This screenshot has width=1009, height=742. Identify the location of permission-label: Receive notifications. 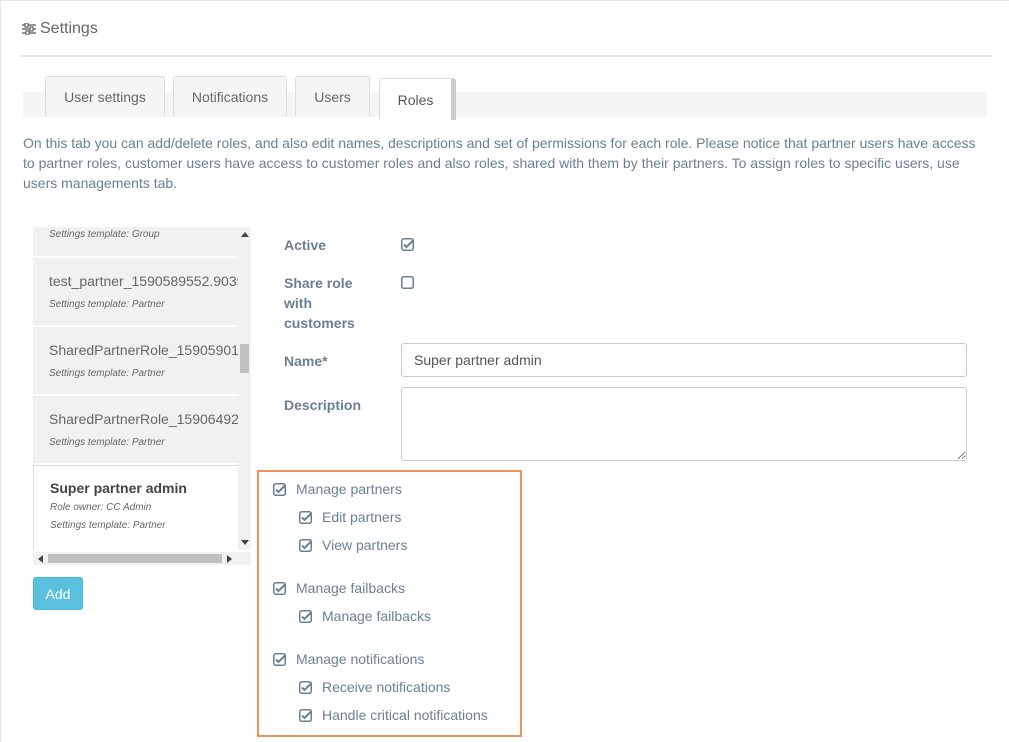
(386, 687).